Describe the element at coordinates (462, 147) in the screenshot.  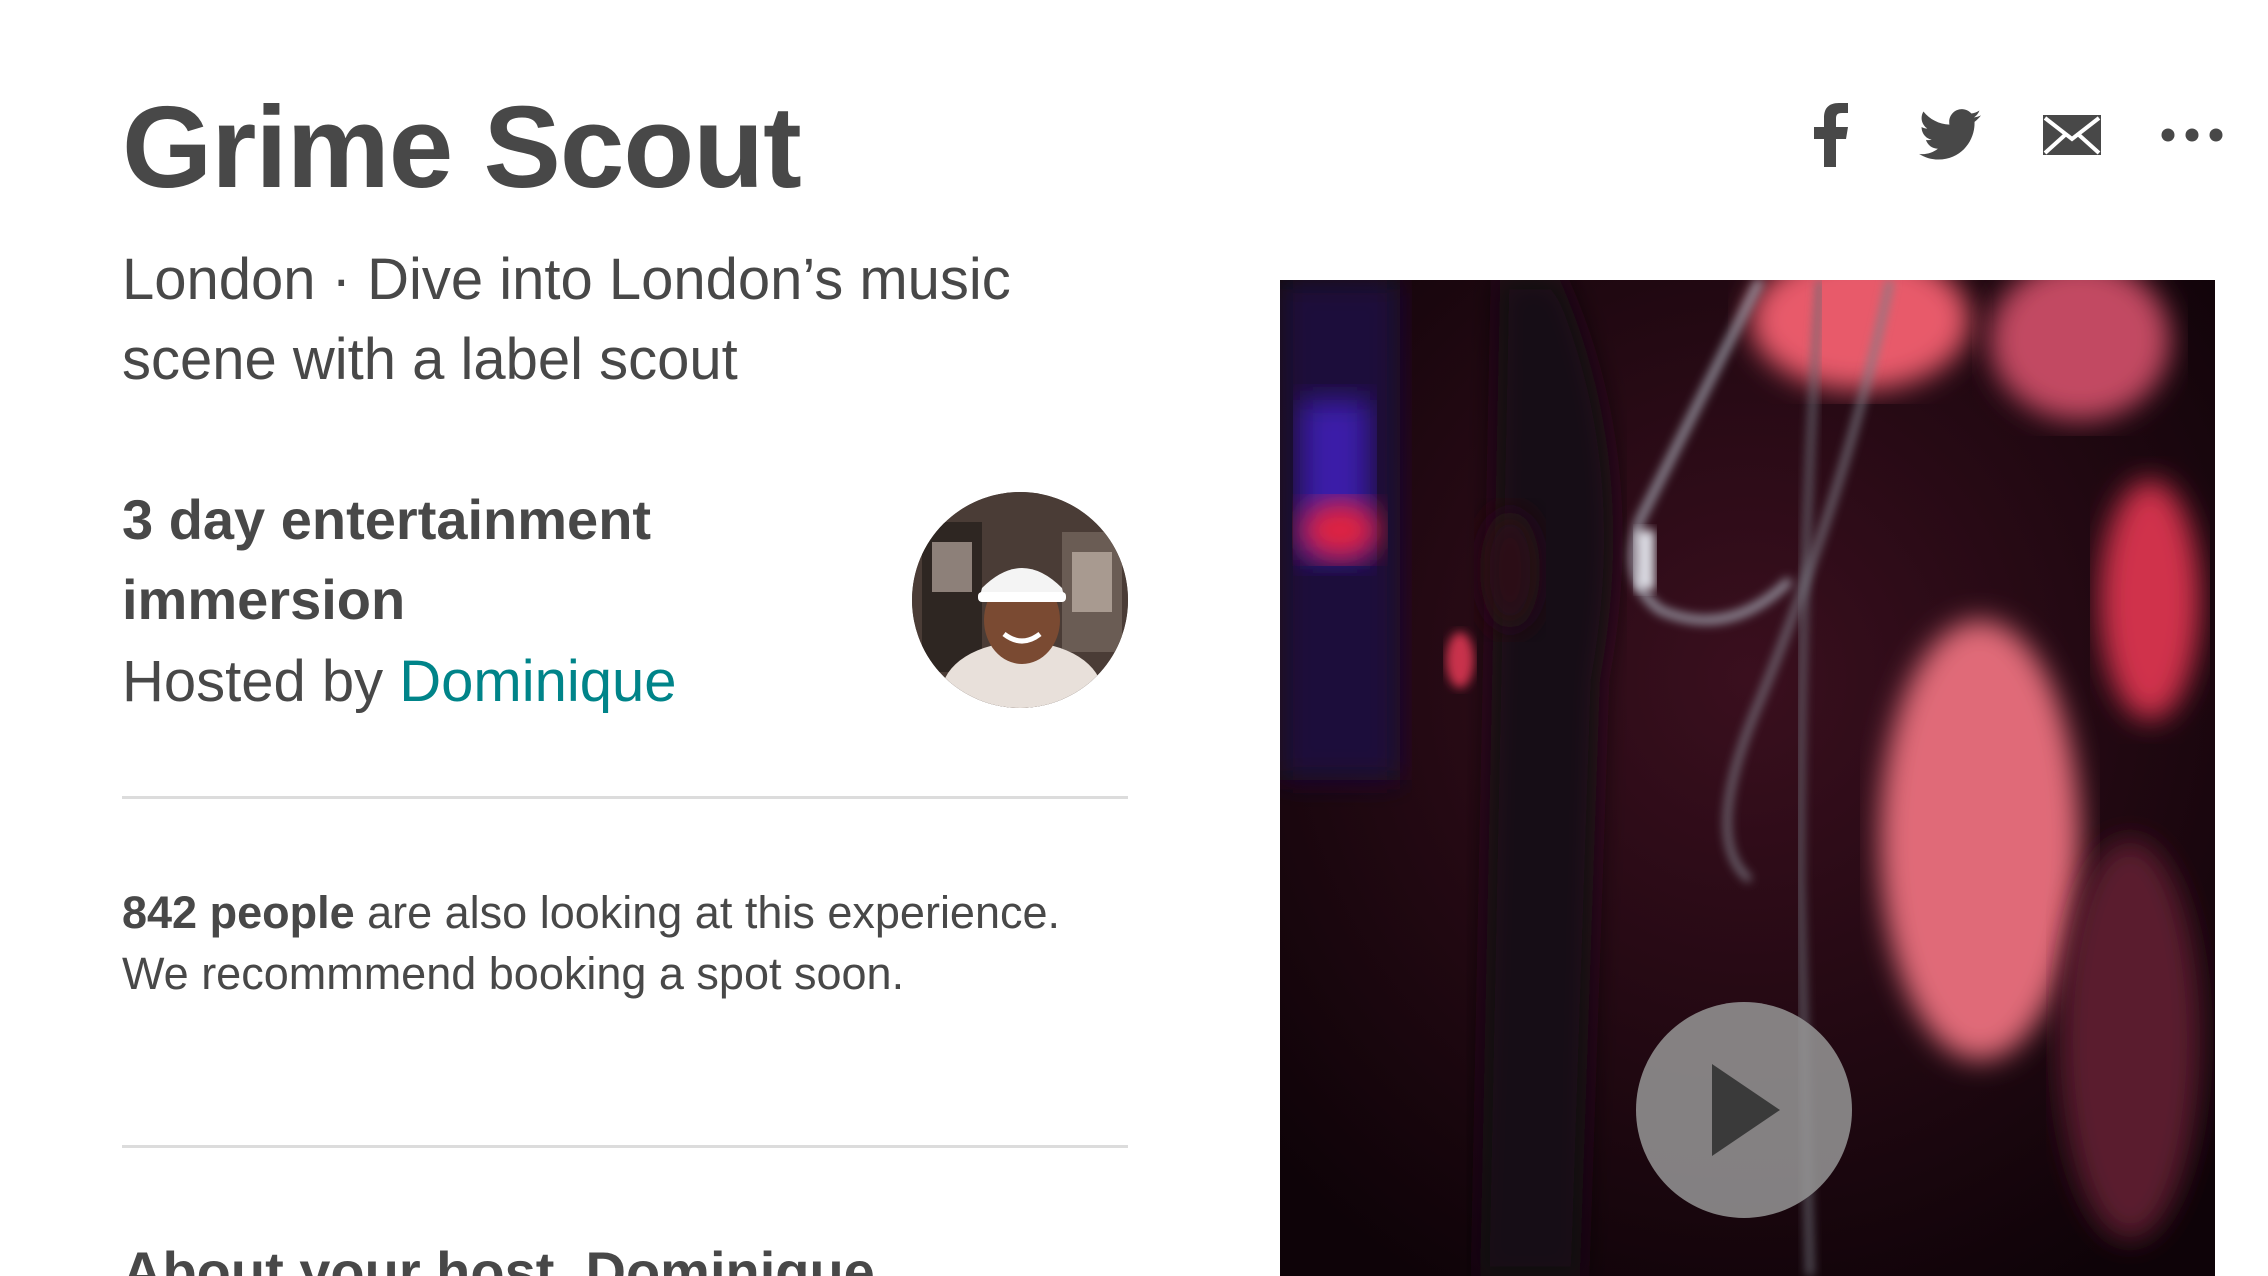
I see `page-title: Grime Scout` at that location.